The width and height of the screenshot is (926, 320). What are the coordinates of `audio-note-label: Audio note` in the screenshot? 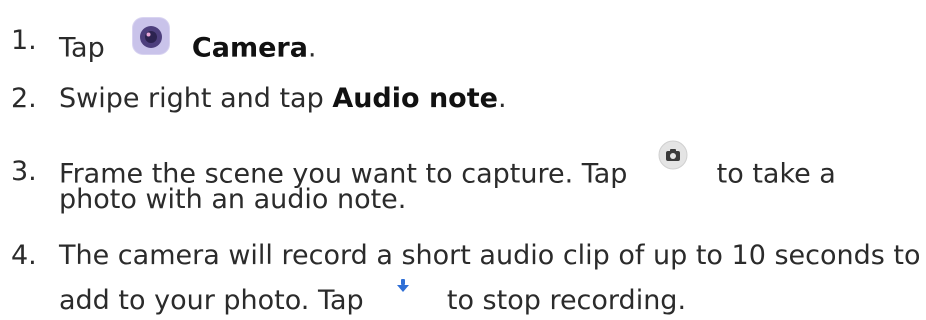 It's located at (415, 98).